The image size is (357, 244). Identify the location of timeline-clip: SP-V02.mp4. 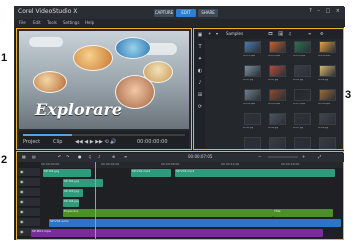
(151, 173).